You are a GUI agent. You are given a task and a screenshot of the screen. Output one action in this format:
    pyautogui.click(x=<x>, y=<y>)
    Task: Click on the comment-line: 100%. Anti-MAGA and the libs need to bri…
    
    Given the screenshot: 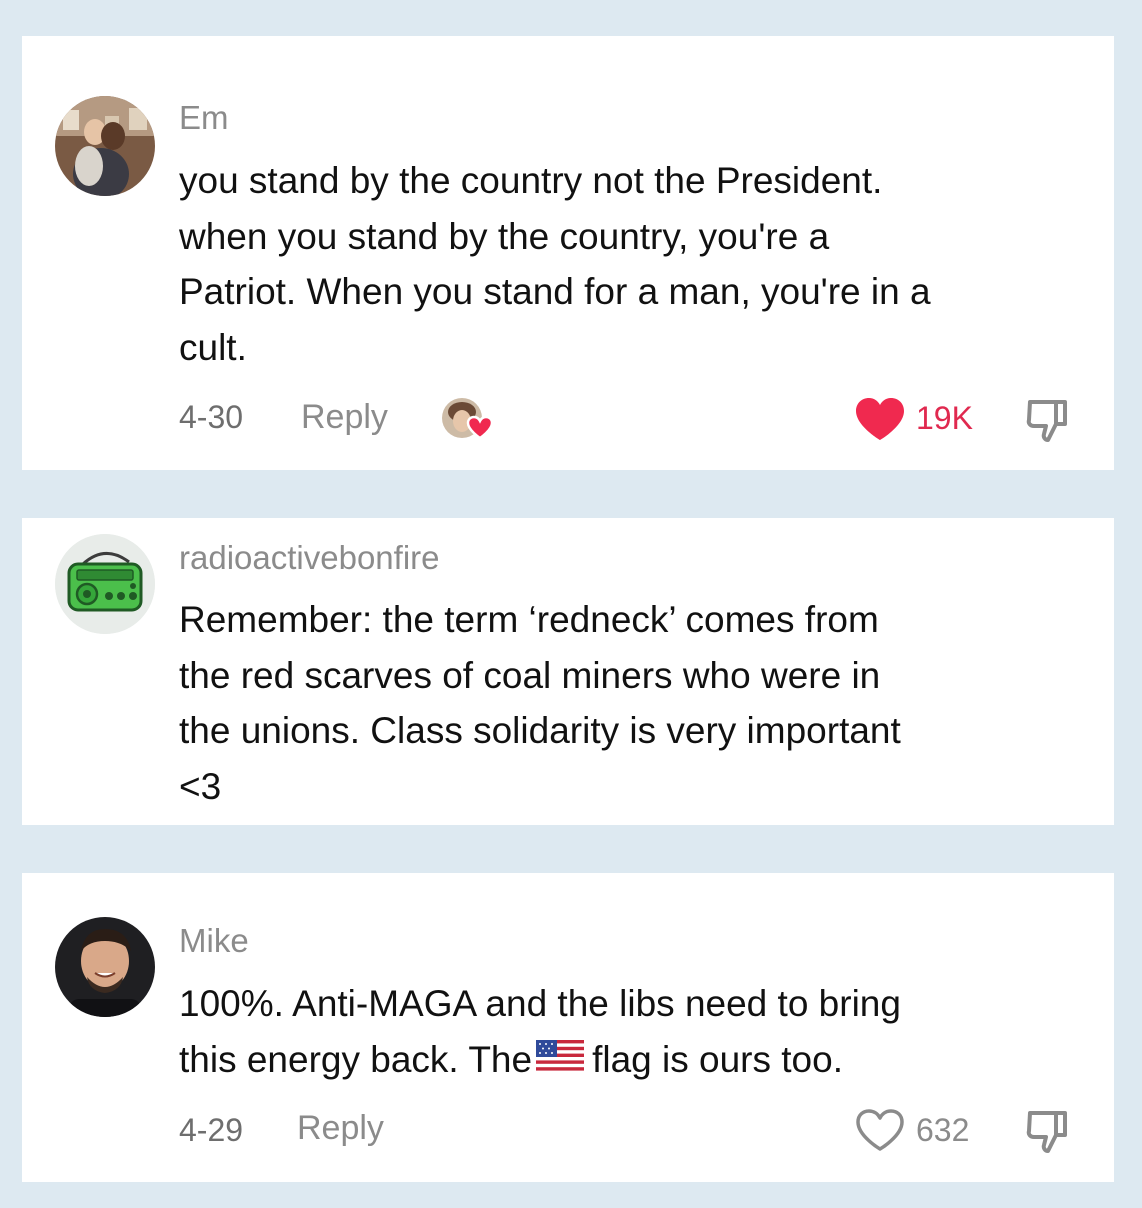 What is the action you would take?
    pyautogui.click(x=540, y=1003)
    